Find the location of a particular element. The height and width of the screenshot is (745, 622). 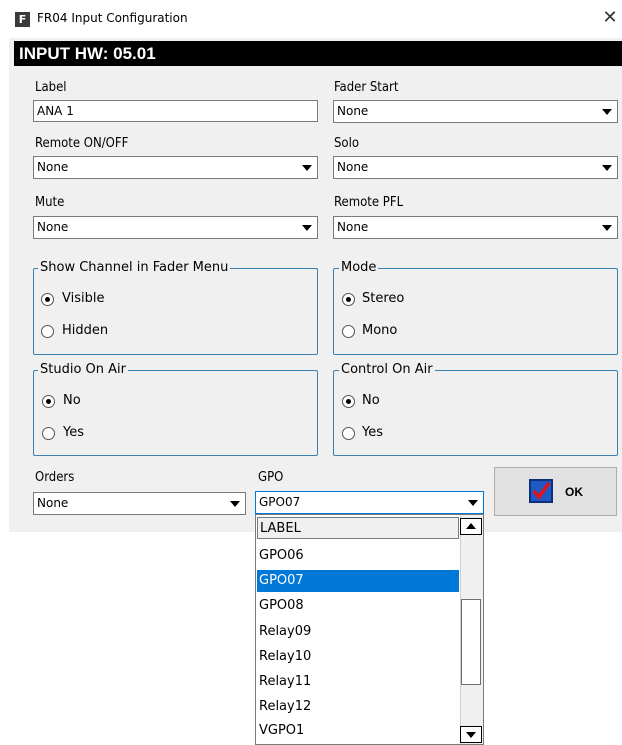

list-item: Relay10 is located at coordinates (358, 657).